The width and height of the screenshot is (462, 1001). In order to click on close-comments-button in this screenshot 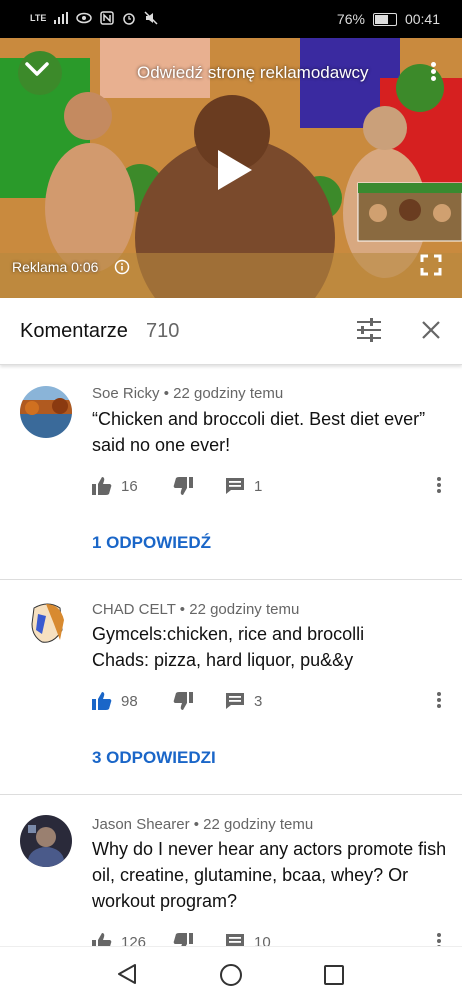, I will do `click(431, 332)`.